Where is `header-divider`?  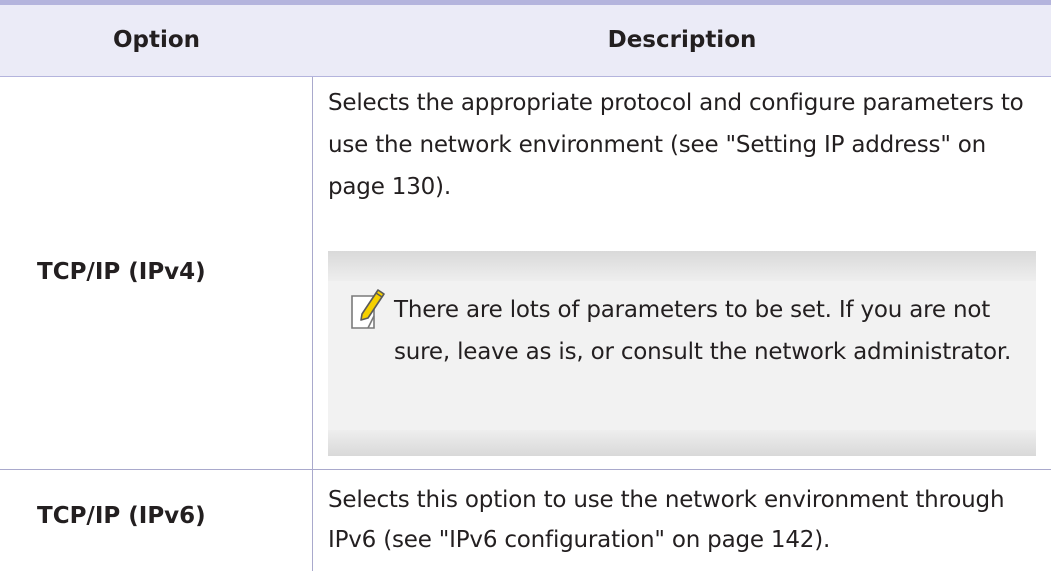
header-divider is located at coordinates (525, 76).